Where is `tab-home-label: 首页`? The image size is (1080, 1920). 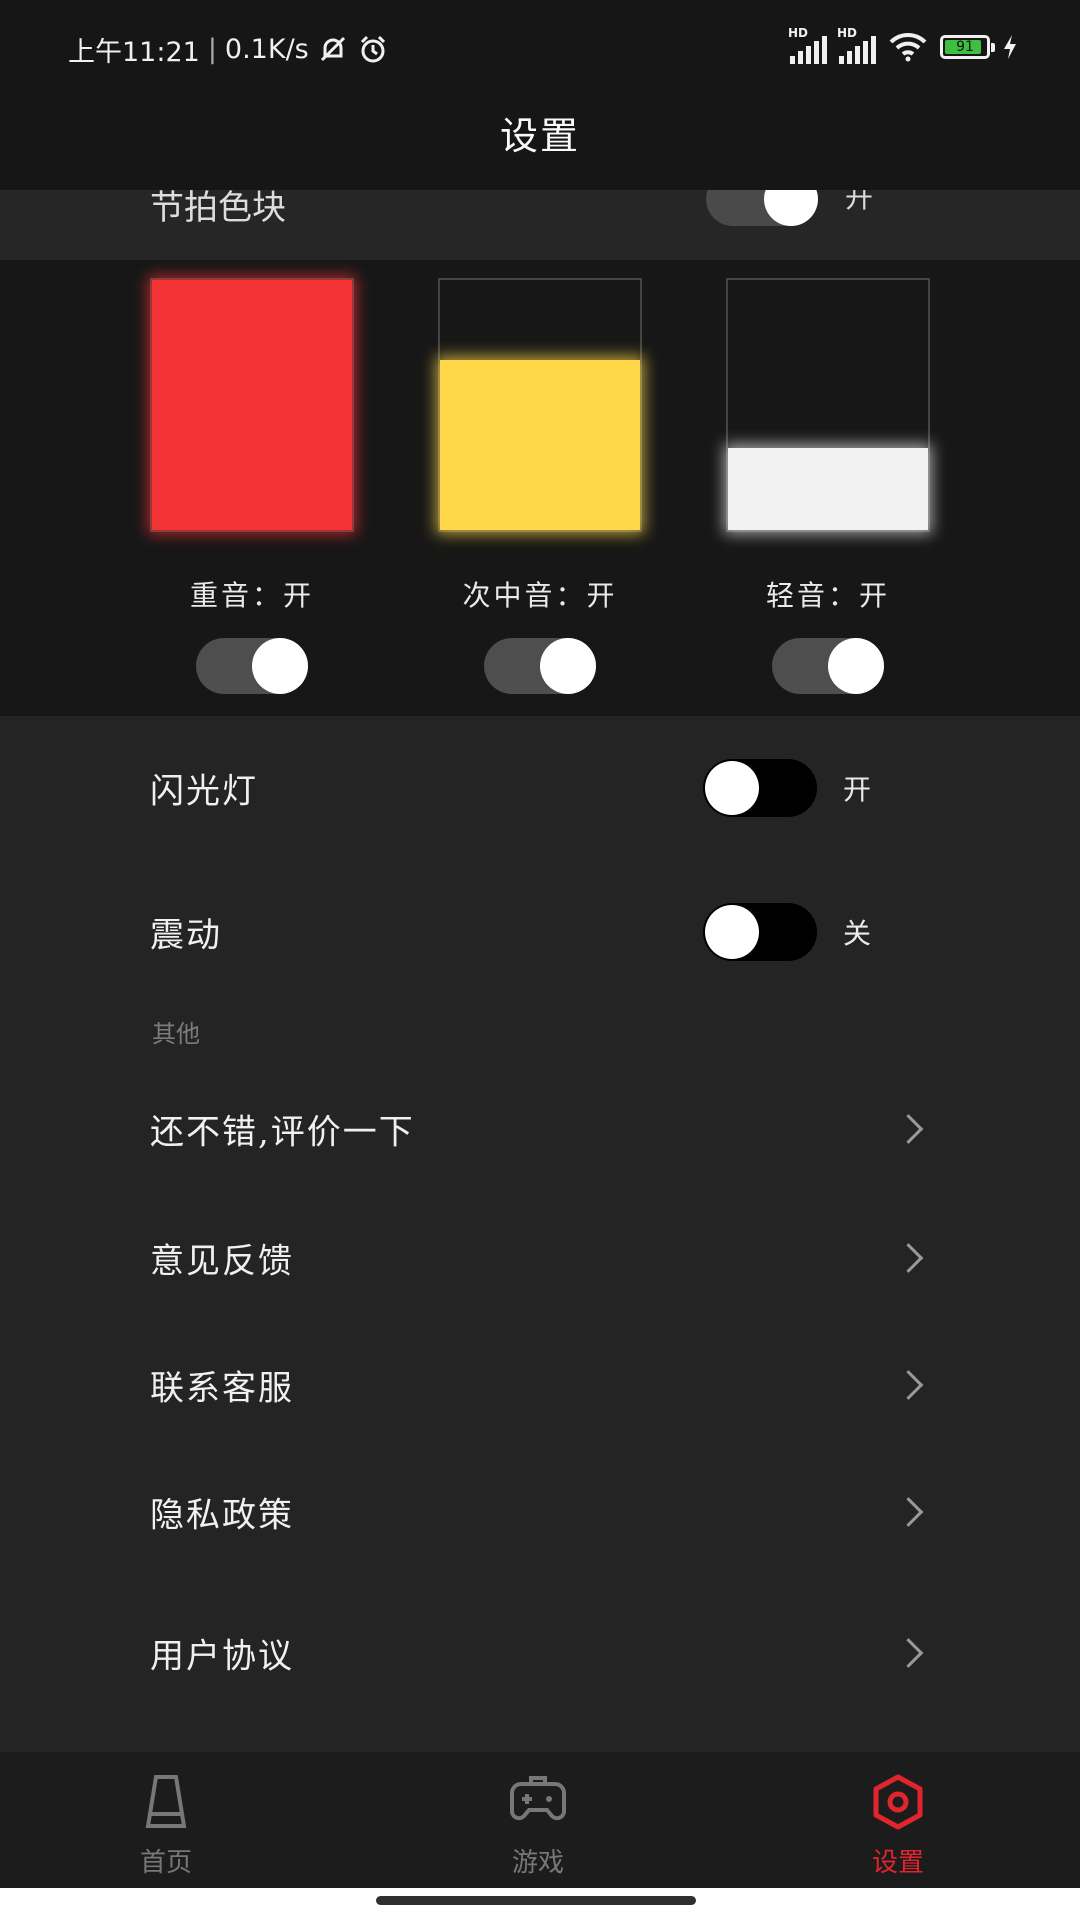 tab-home-label: 首页 is located at coordinates (165, 1863).